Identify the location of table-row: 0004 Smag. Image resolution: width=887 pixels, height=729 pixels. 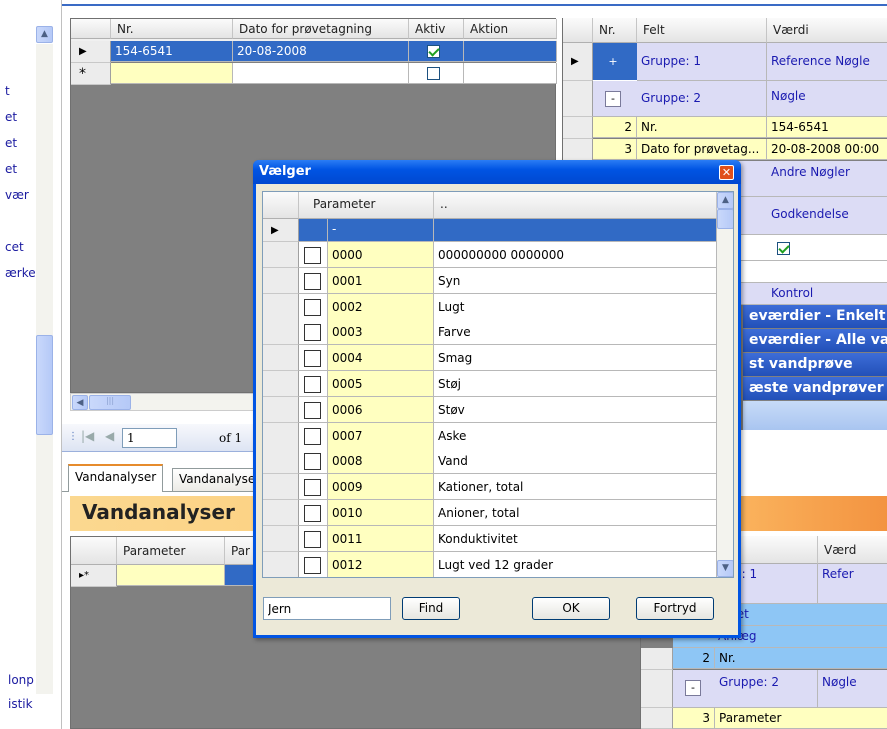
(490, 358).